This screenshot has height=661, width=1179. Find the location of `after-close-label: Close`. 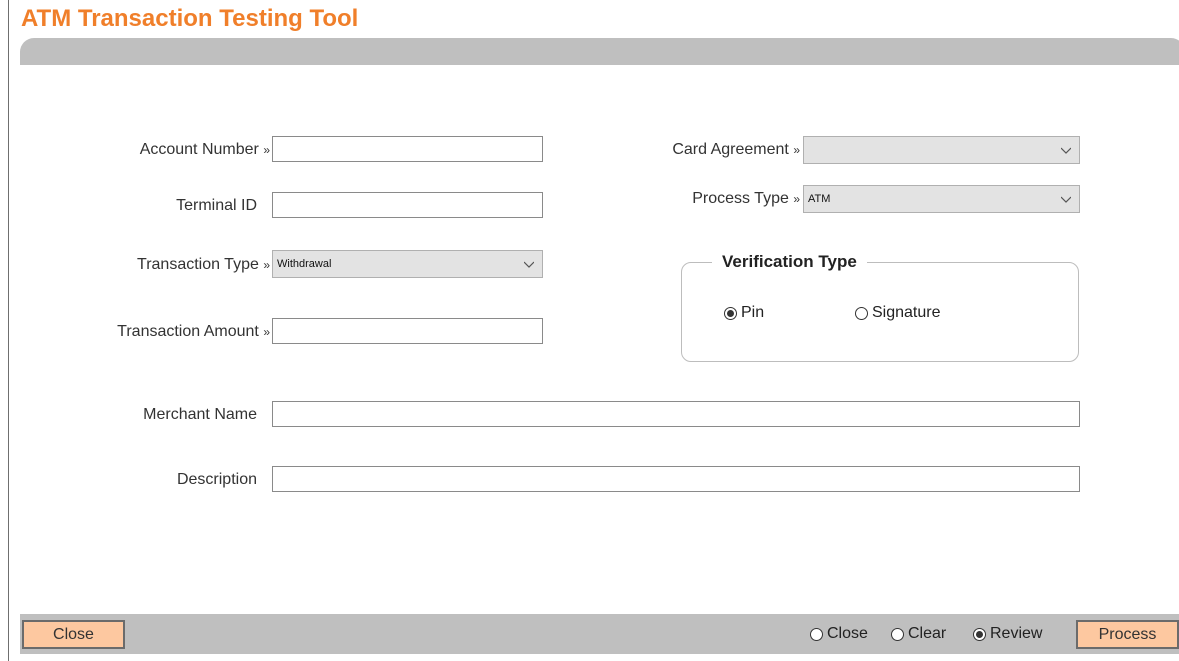

after-close-label: Close is located at coordinates (847, 633).